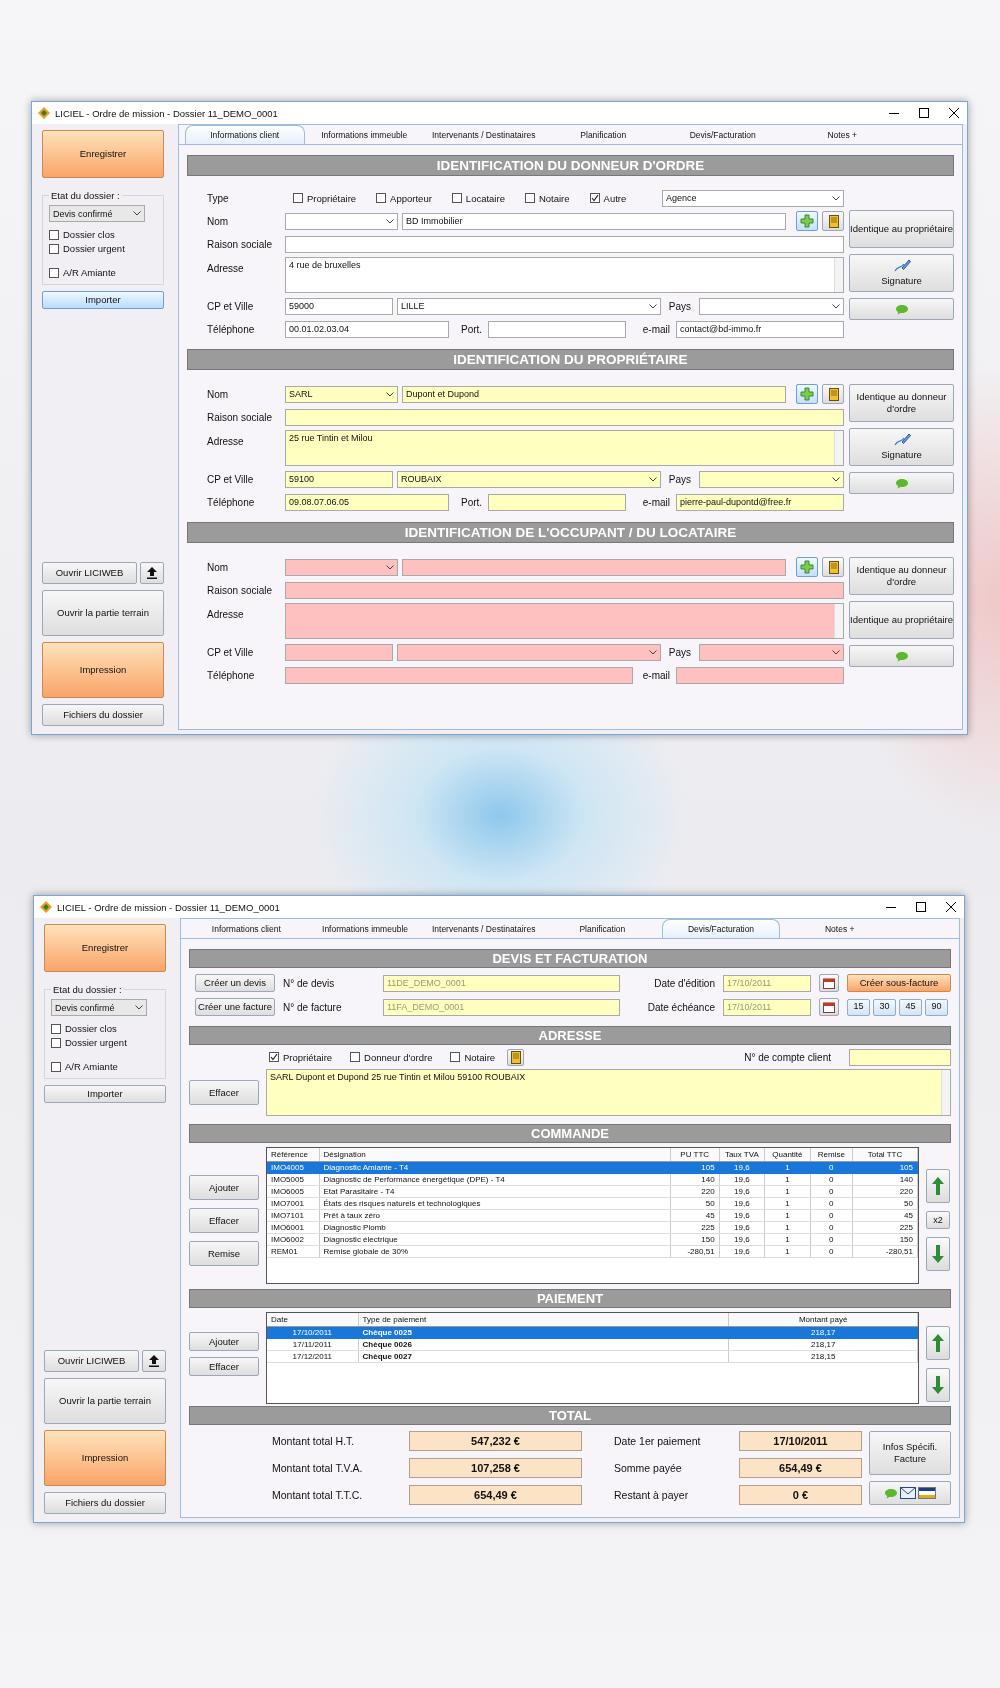 This screenshot has width=1000, height=1688. Describe the element at coordinates (367, 502) in the screenshot. I see `text-field: 09.08.07.06.05` at that location.